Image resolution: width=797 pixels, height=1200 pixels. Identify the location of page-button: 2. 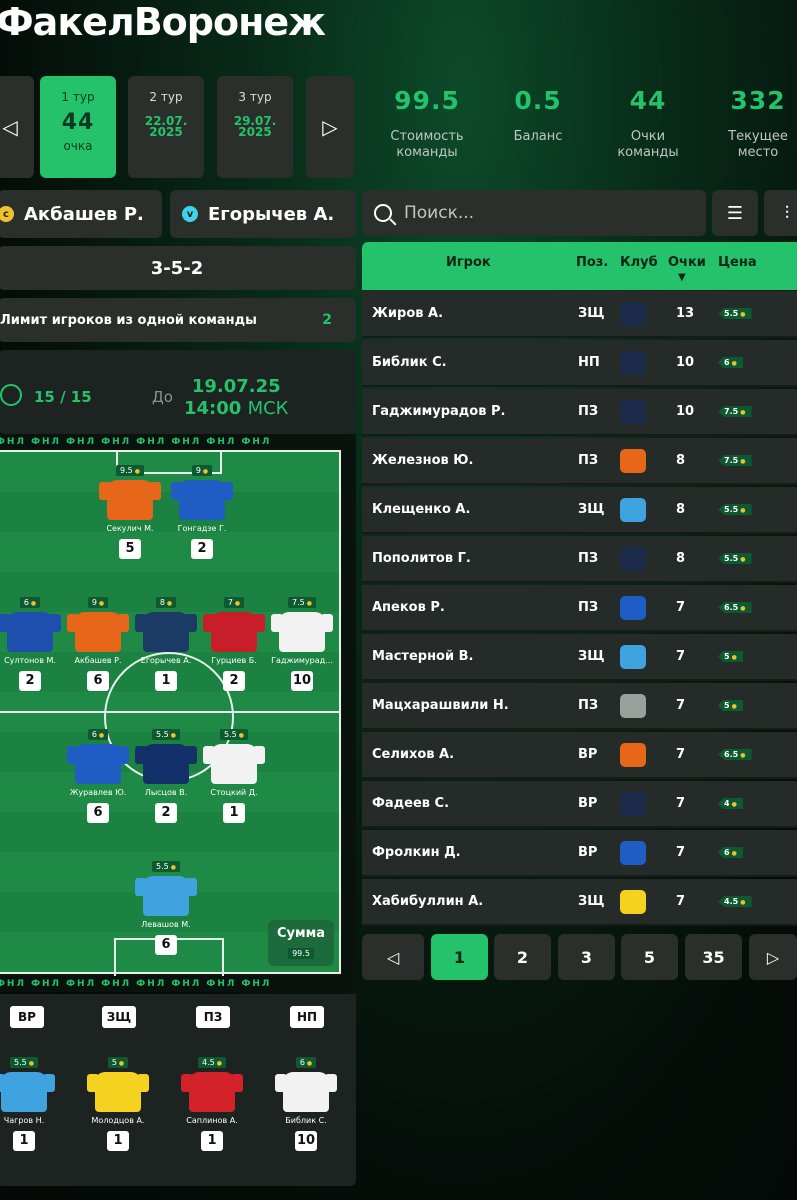
(522, 957).